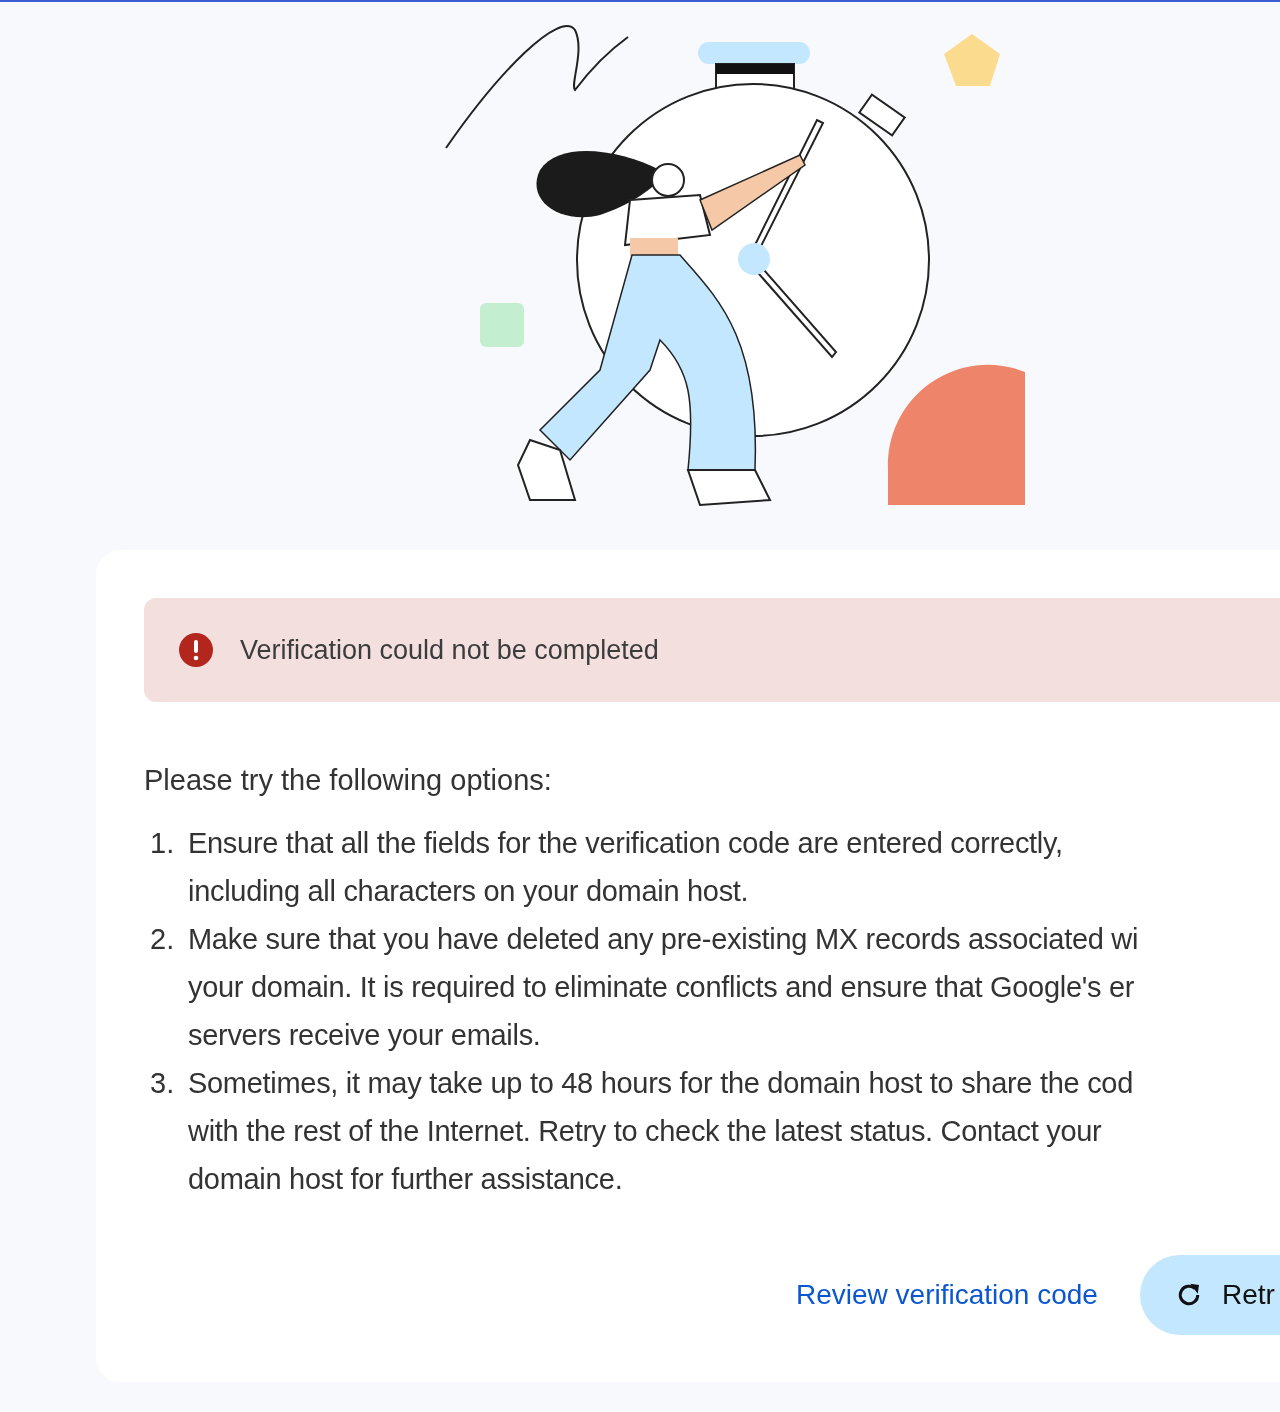  I want to click on option-text: Ensure that all the fields for the verification code are entered correctly, including all characters on your domain host., so click(625, 867).